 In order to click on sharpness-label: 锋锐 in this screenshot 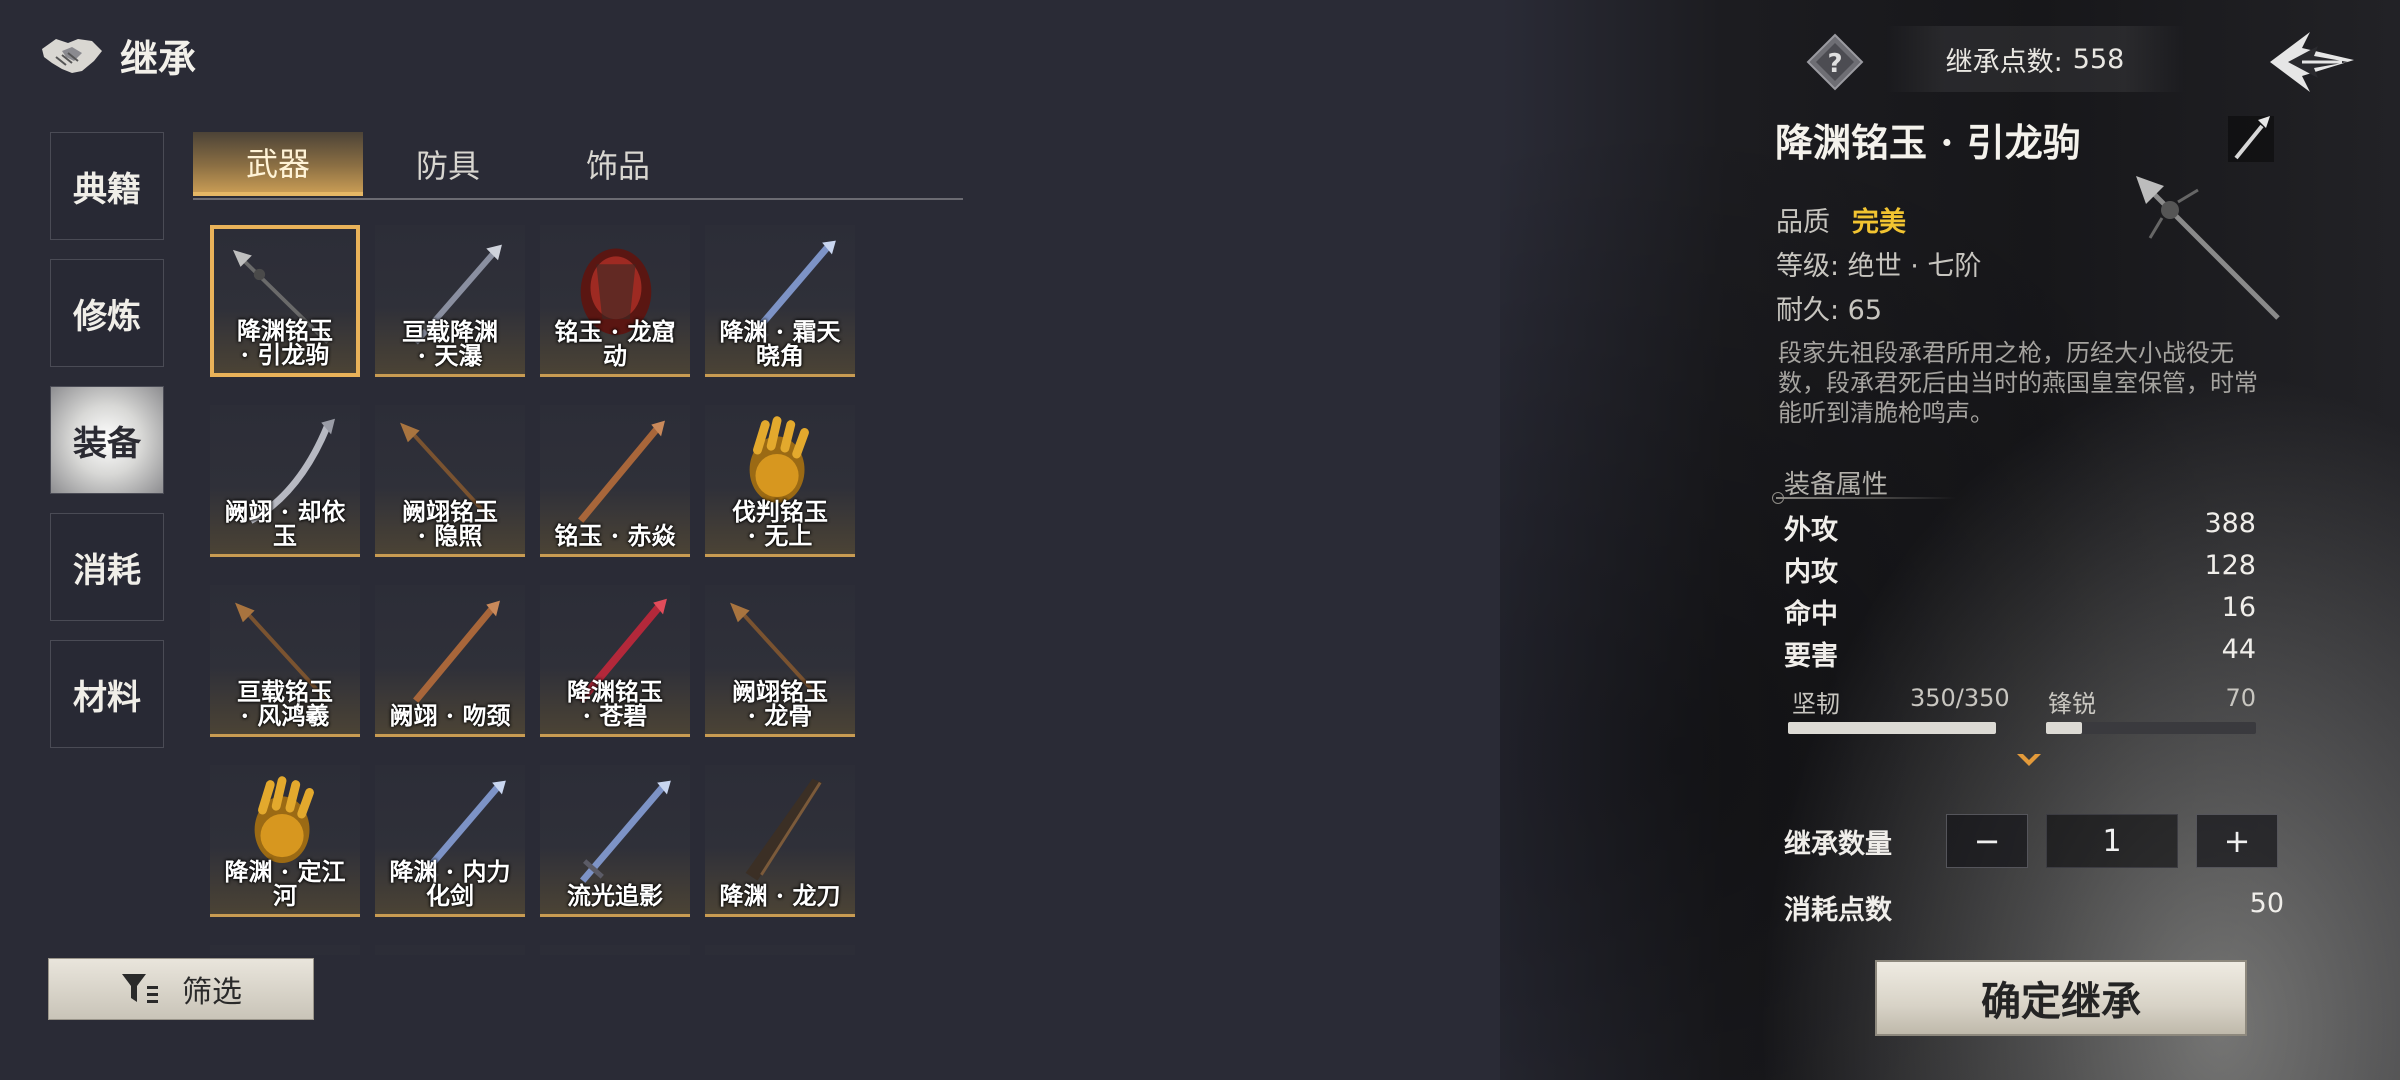, I will do `click(2072, 701)`.